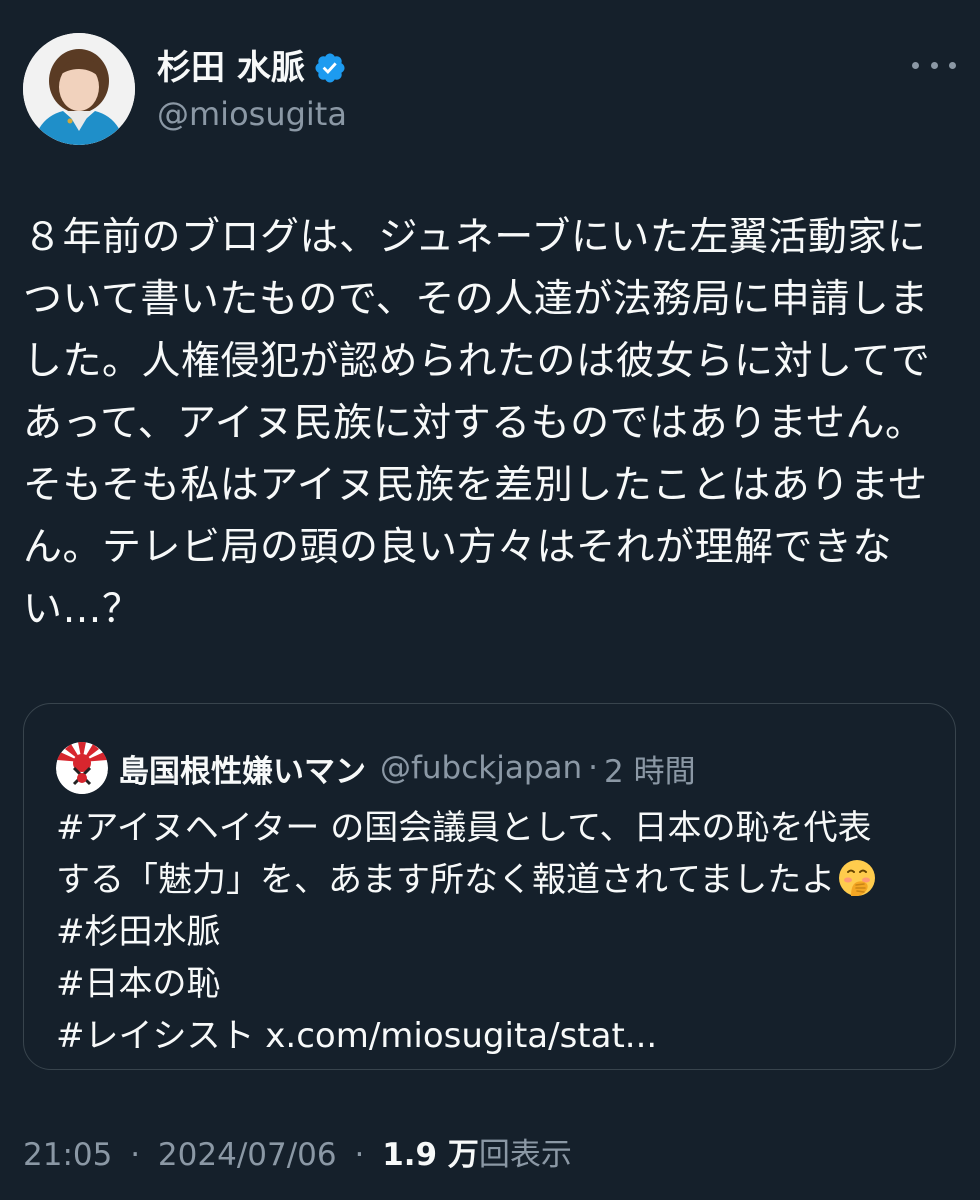  Describe the element at coordinates (231, 68) in the screenshot. I see `author-name-text: 杉田 水脈` at that location.